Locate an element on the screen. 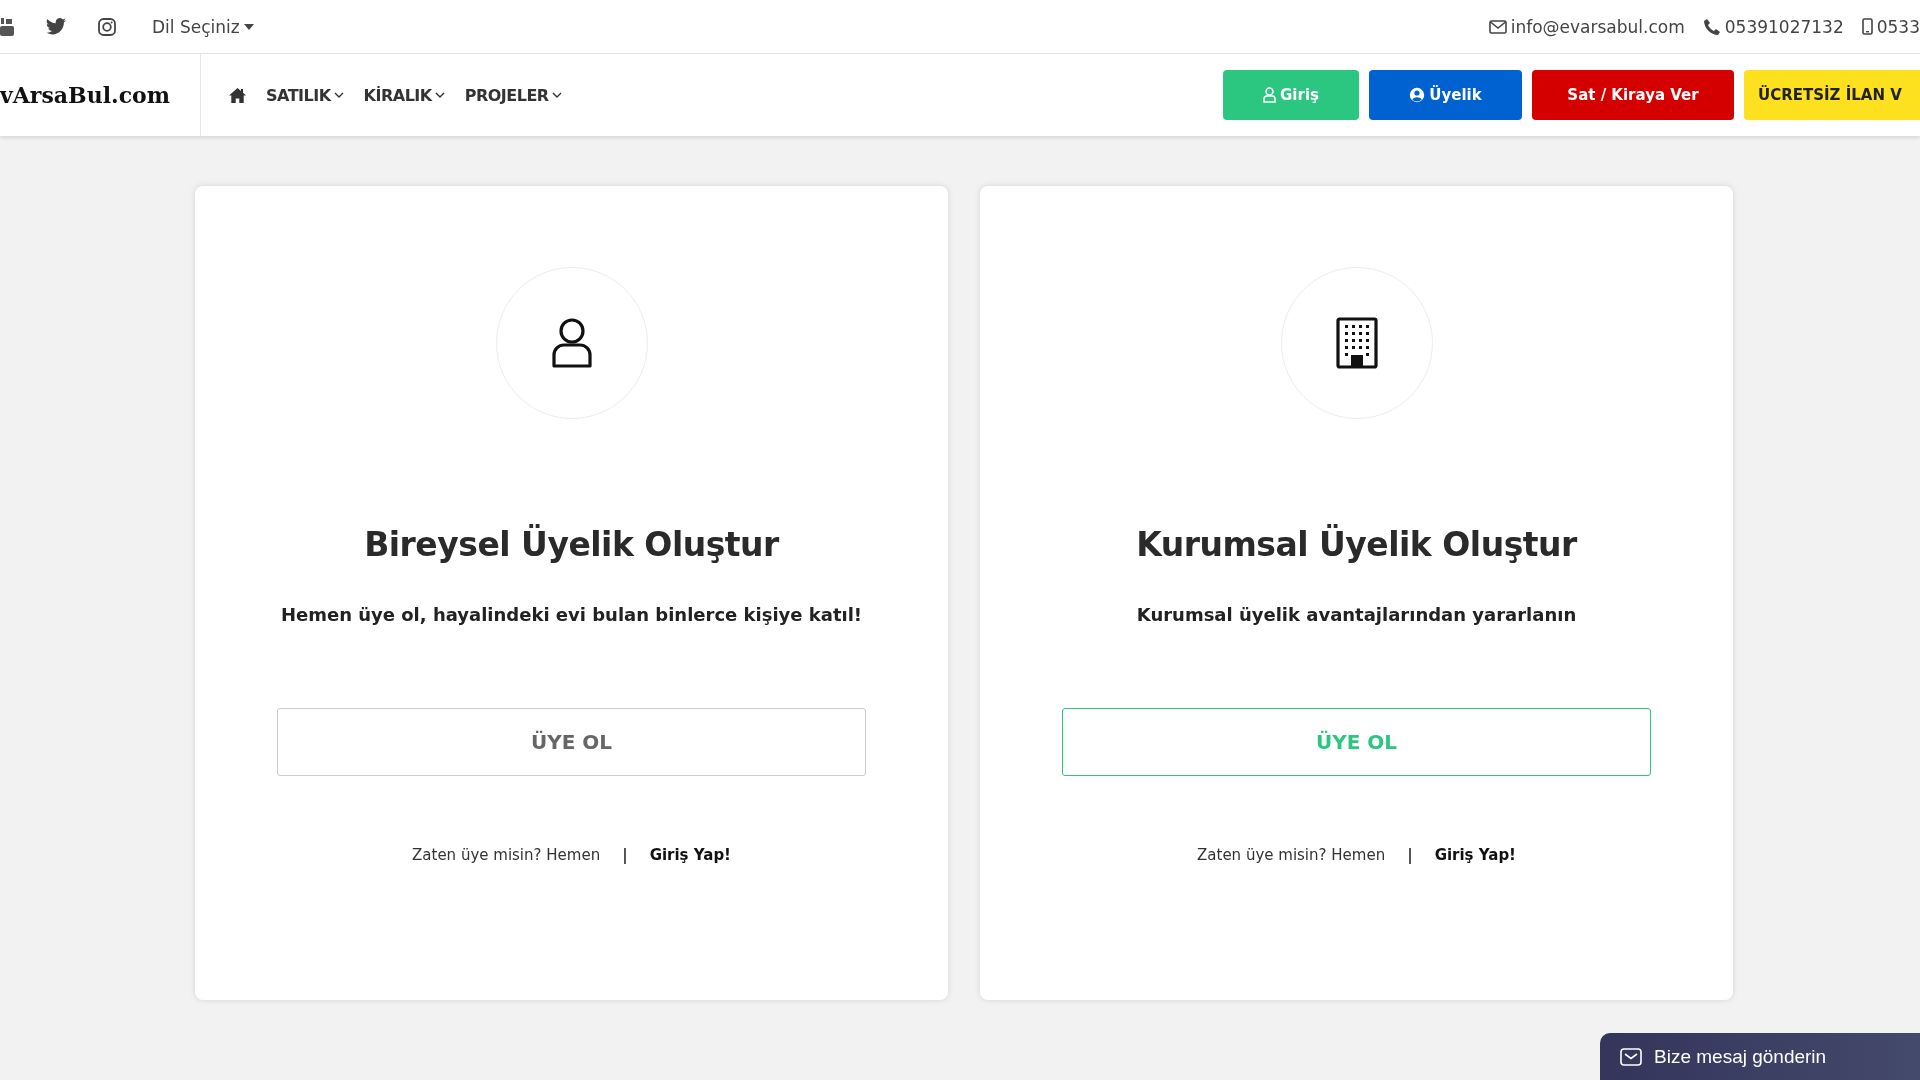 This screenshot has height=1080, width=1920. card-title: Kurumsal Üyelik Oluştur is located at coordinates (1356, 544).